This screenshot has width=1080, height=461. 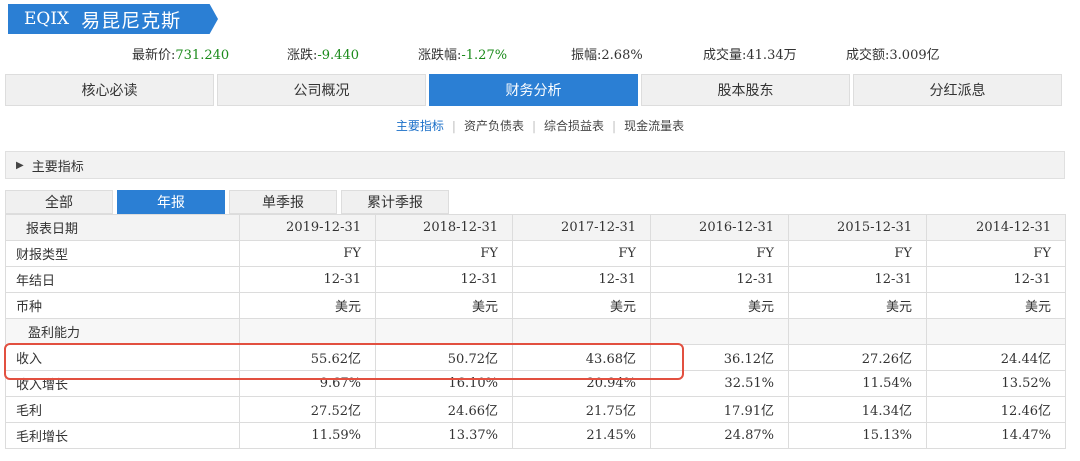 What do you see at coordinates (535, 165) in the screenshot?
I see `section-header: ▶ 主要指标` at bounding box center [535, 165].